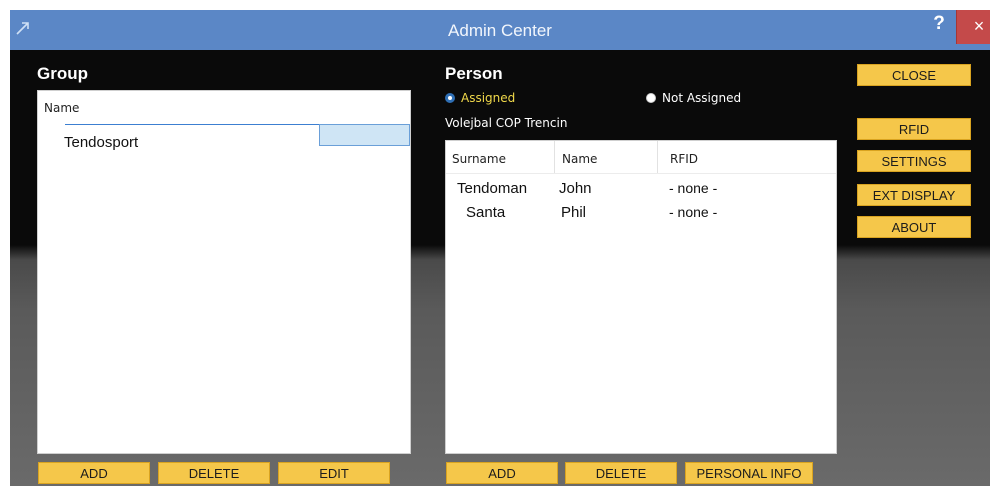  What do you see at coordinates (973, 27) in the screenshot?
I see `window-close-button: ×` at bounding box center [973, 27].